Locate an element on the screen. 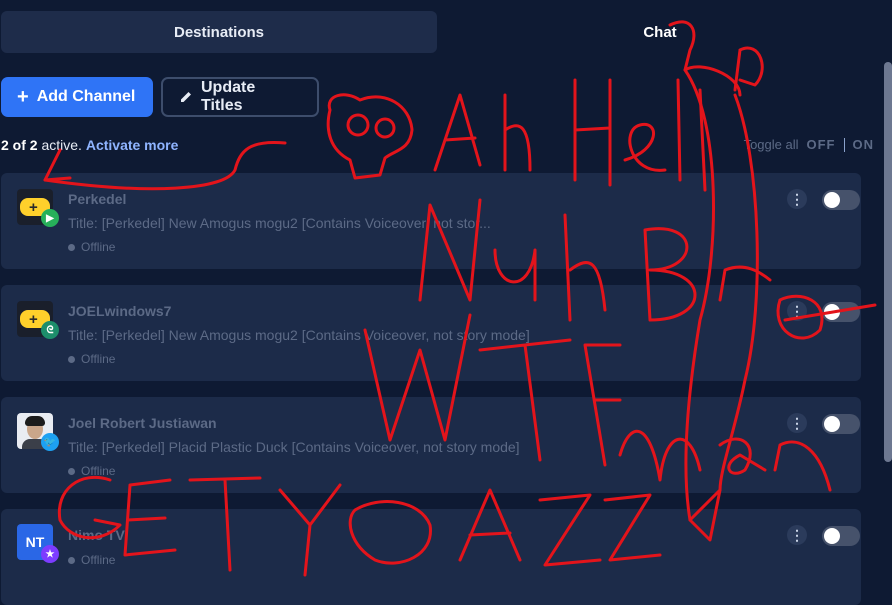  play-badge-icon: ▶ is located at coordinates (50, 218).